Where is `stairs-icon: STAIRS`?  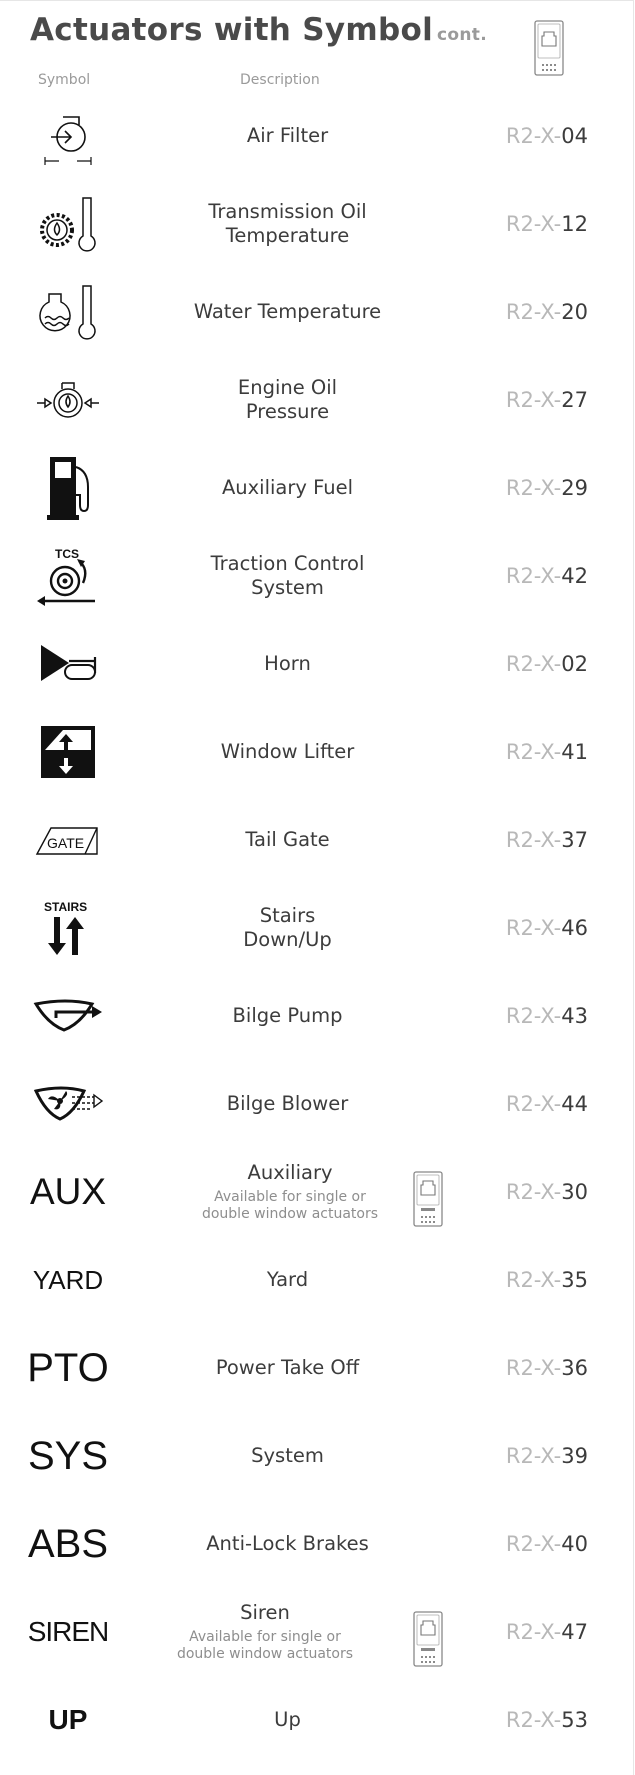 stairs-icon: STAIRS is located at coordinates (68, 928).